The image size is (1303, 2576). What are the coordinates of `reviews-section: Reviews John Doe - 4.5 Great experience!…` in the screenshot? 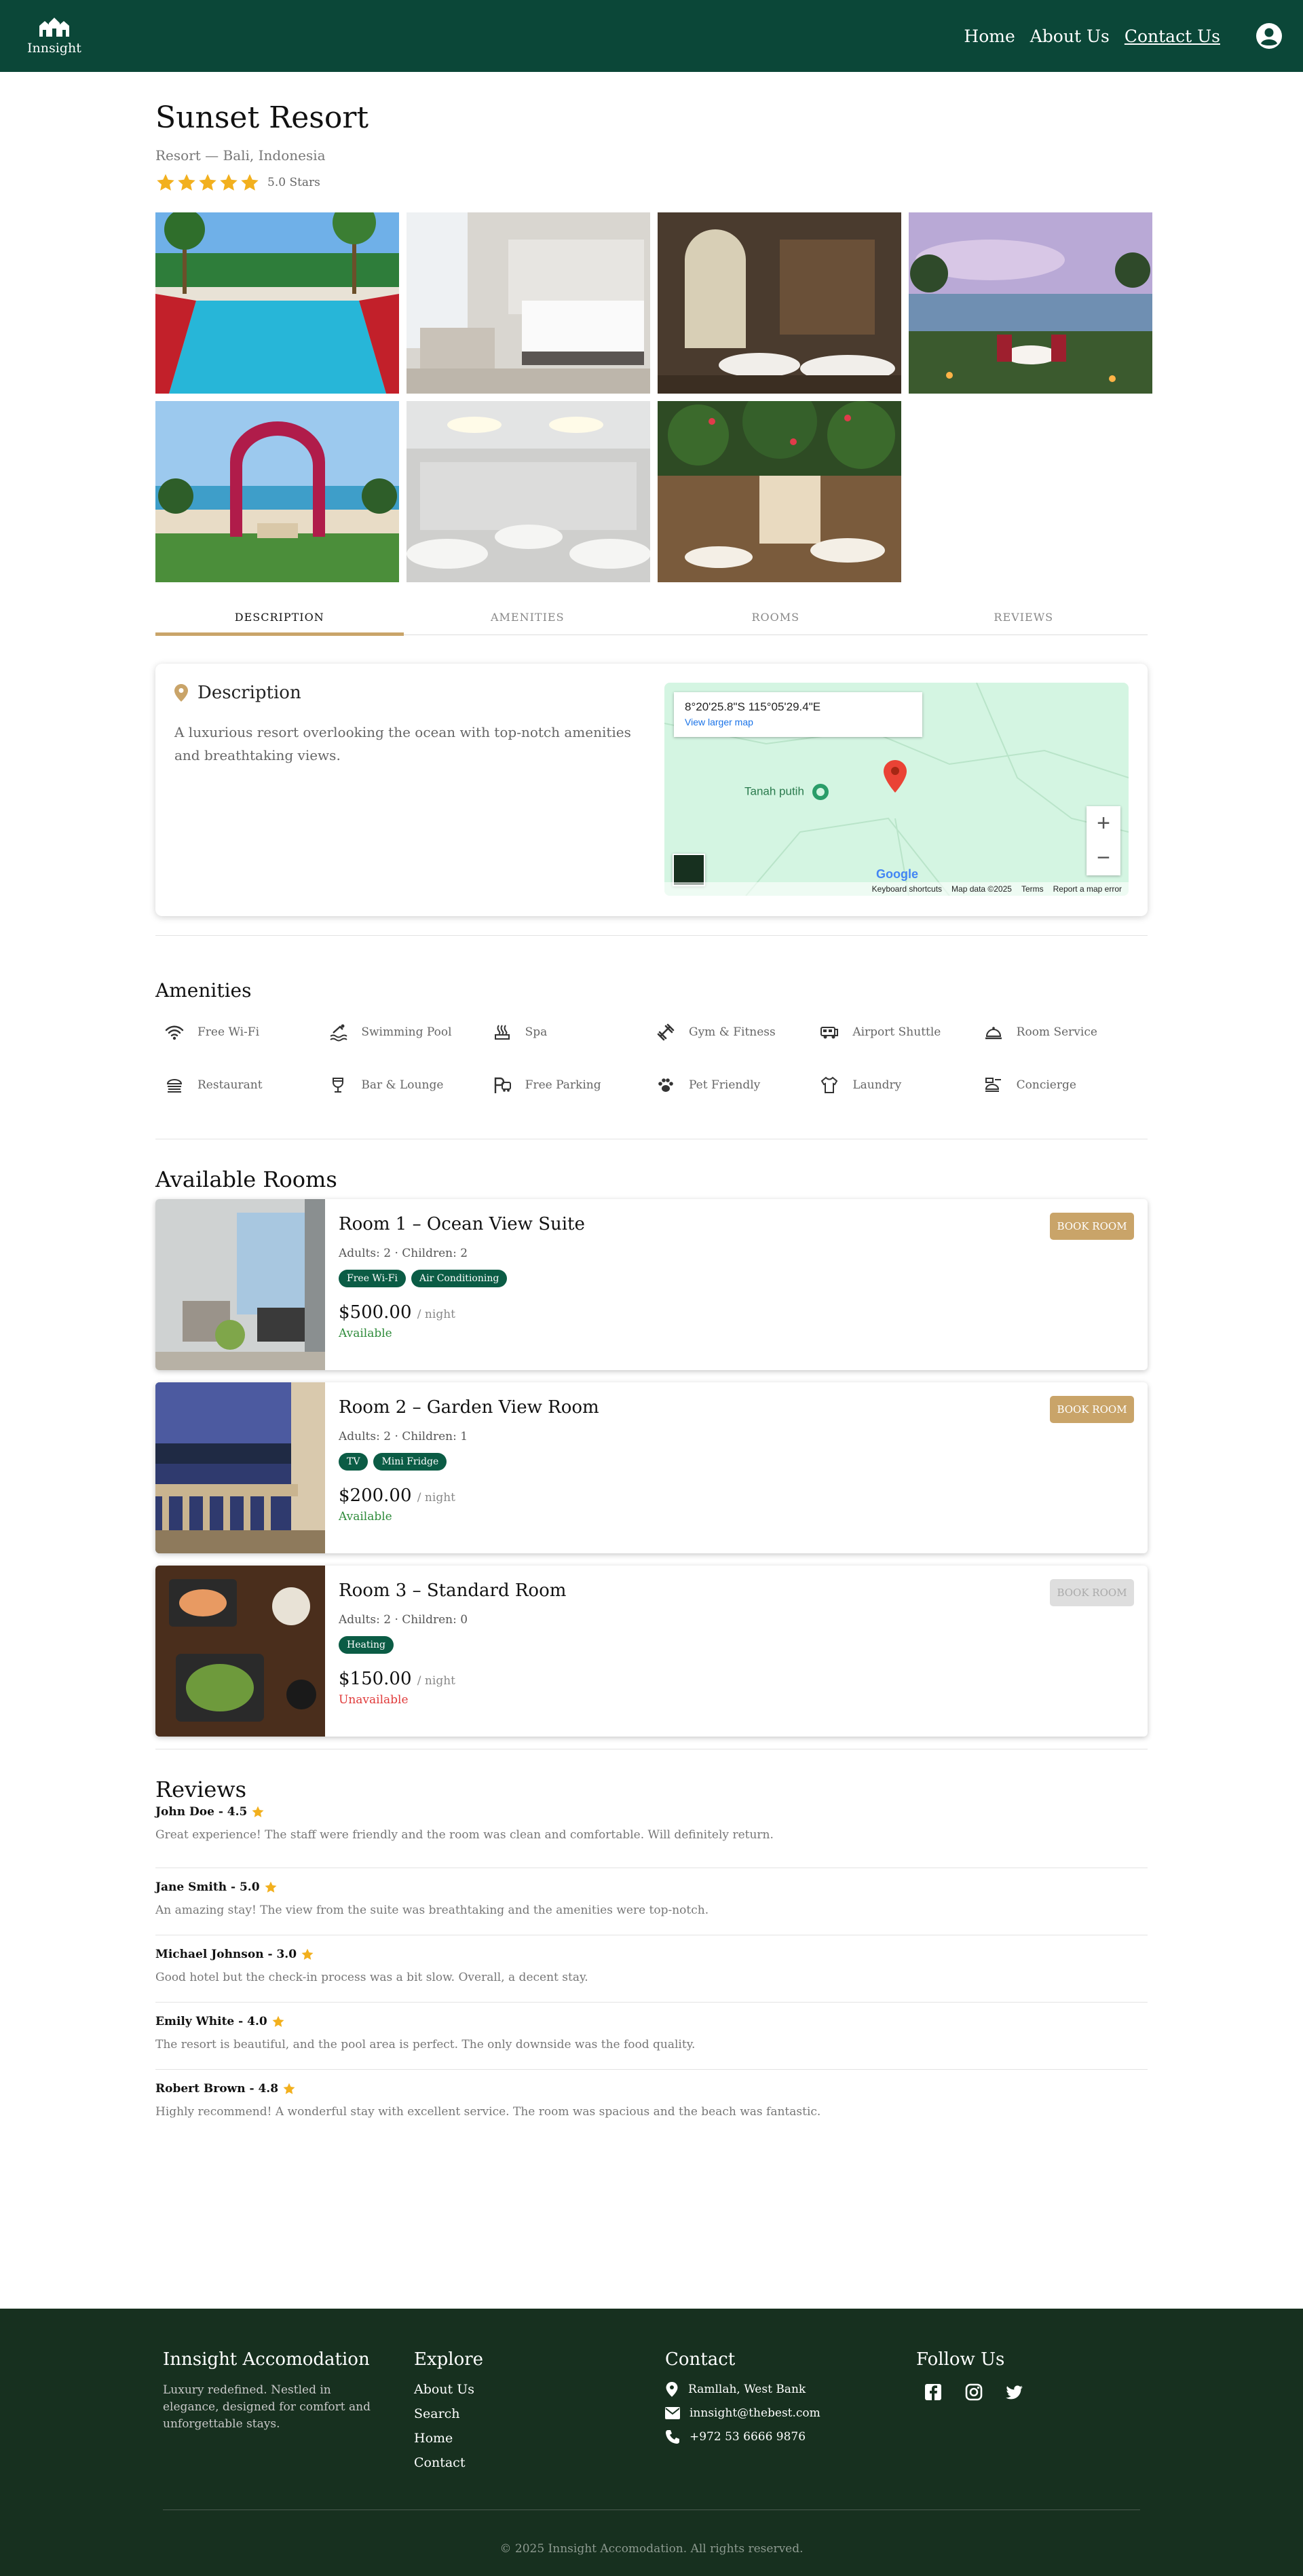 It's located at (651, 1957).